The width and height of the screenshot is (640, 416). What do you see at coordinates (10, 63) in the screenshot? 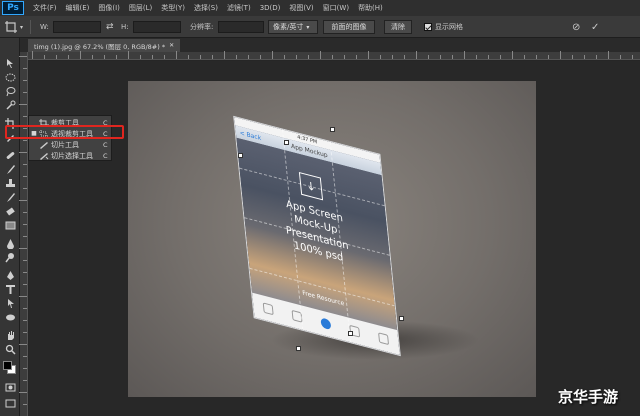
I see `move-tool-icon` at bounding box center [10, 63].